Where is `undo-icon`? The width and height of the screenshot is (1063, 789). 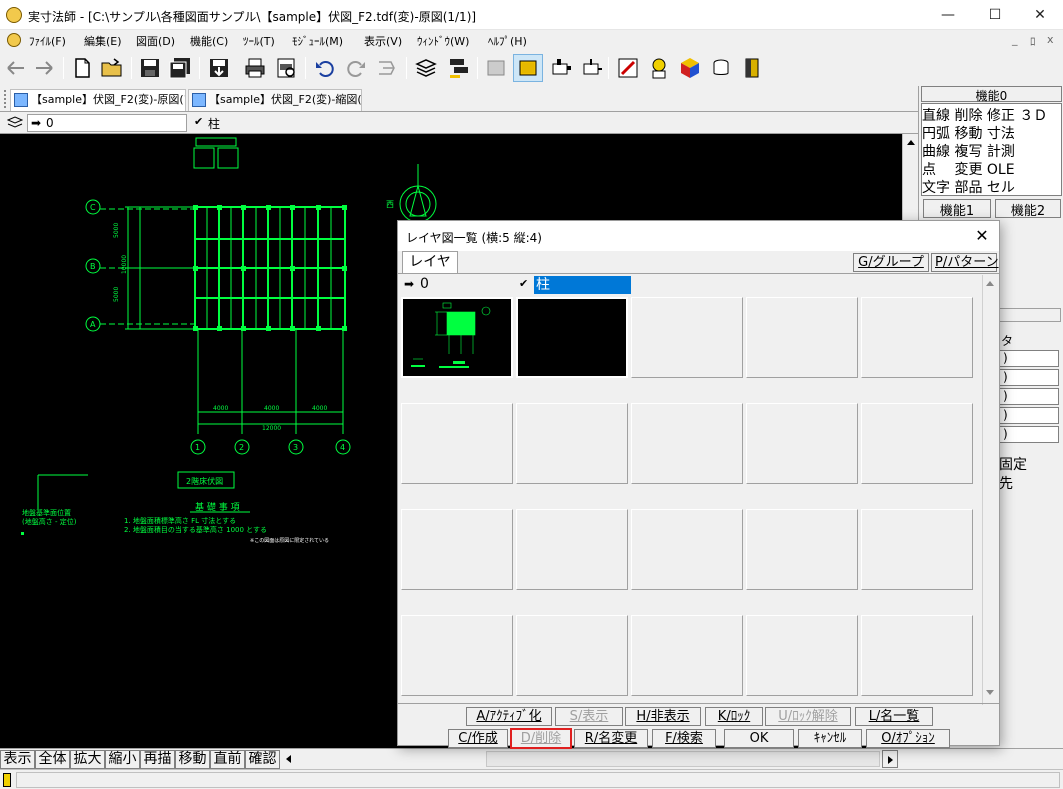 undo-icon is located at coordinates (325, 68).